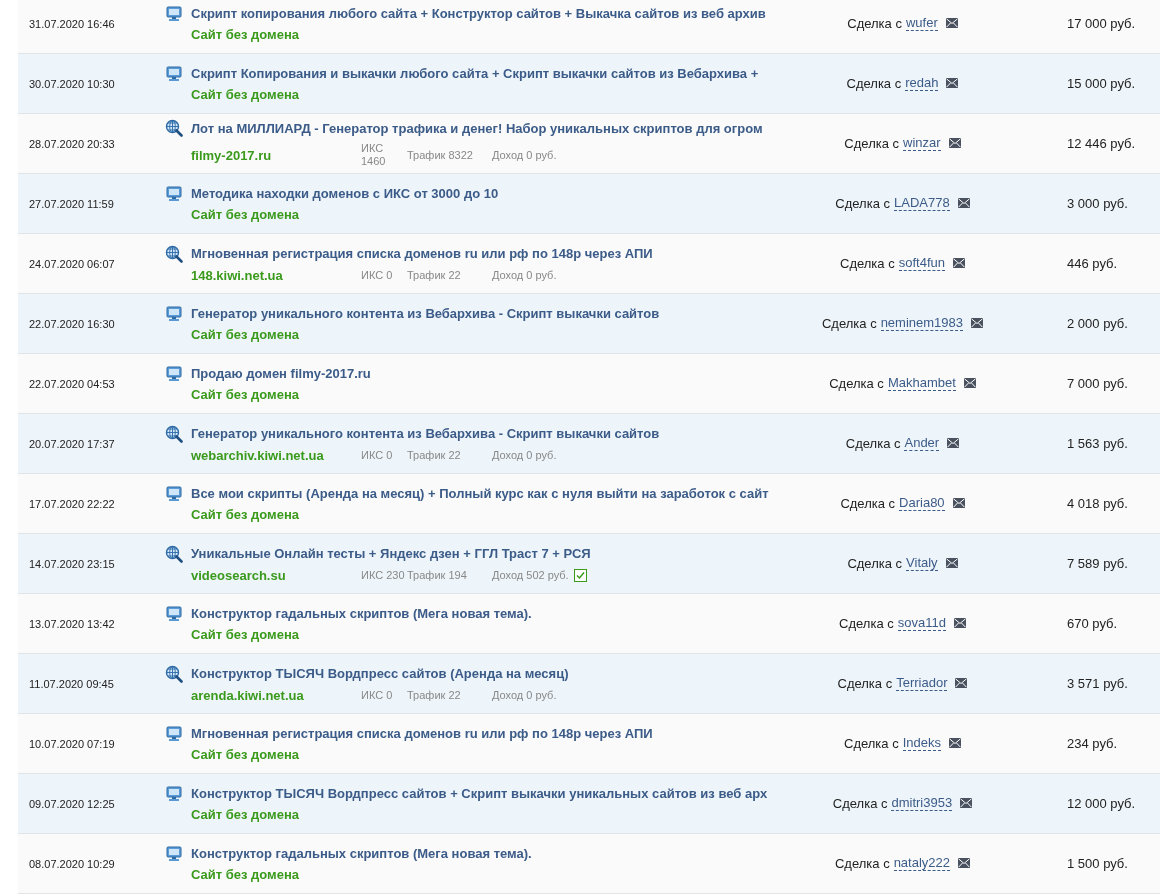 Image resolution: width=1160 pixels, height=896 pixels. I want to click on listing-title-link: Конструктор ТЫСЯЧ Вордпресс сайтов + Скрипт выкачки уникальных сайтов из веб арх, so click(479, 793).